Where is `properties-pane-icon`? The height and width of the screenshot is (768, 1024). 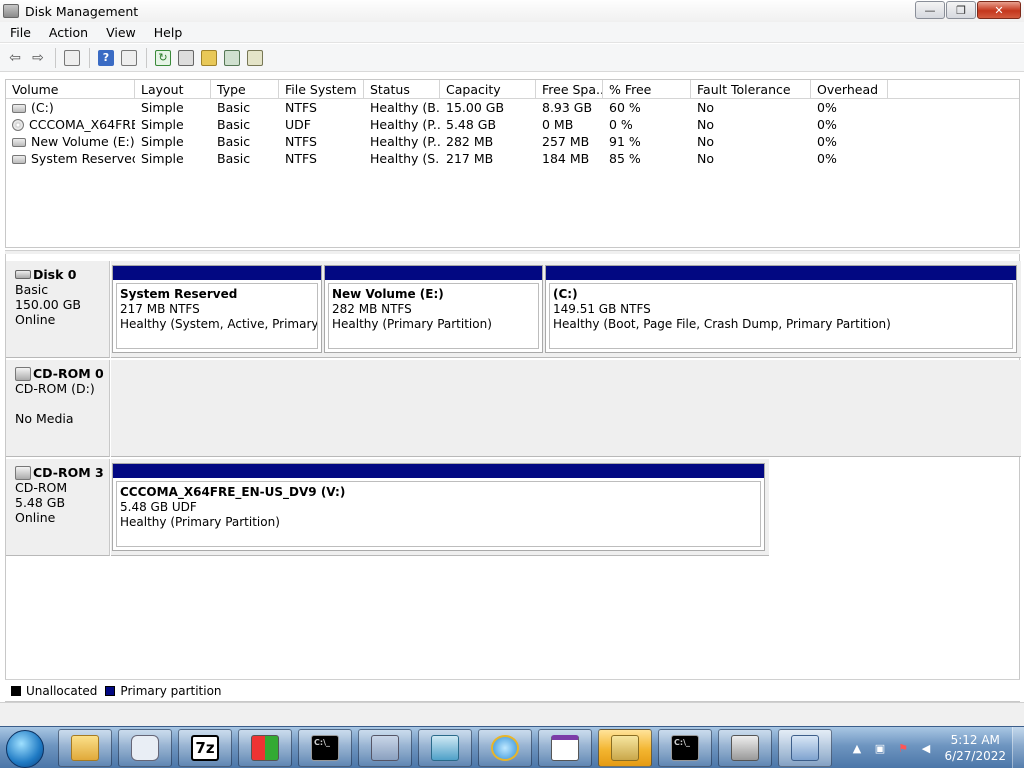 properties-pane-icon is located at coordinates (72, 57).